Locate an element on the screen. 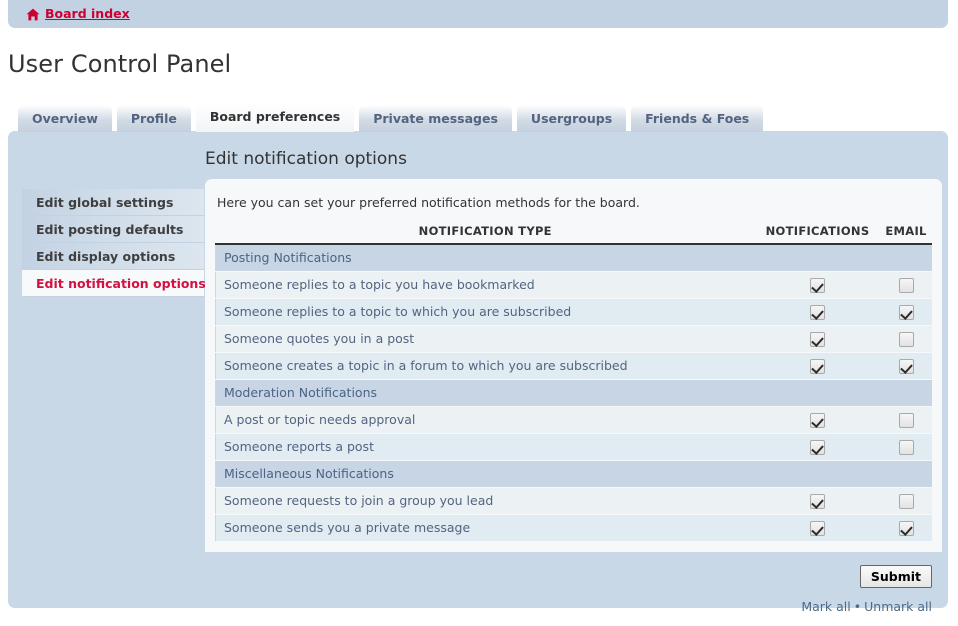 This screenshot has height=626, width=958. unmark-all-link: Unmark all is located at coordinates (898, 606).